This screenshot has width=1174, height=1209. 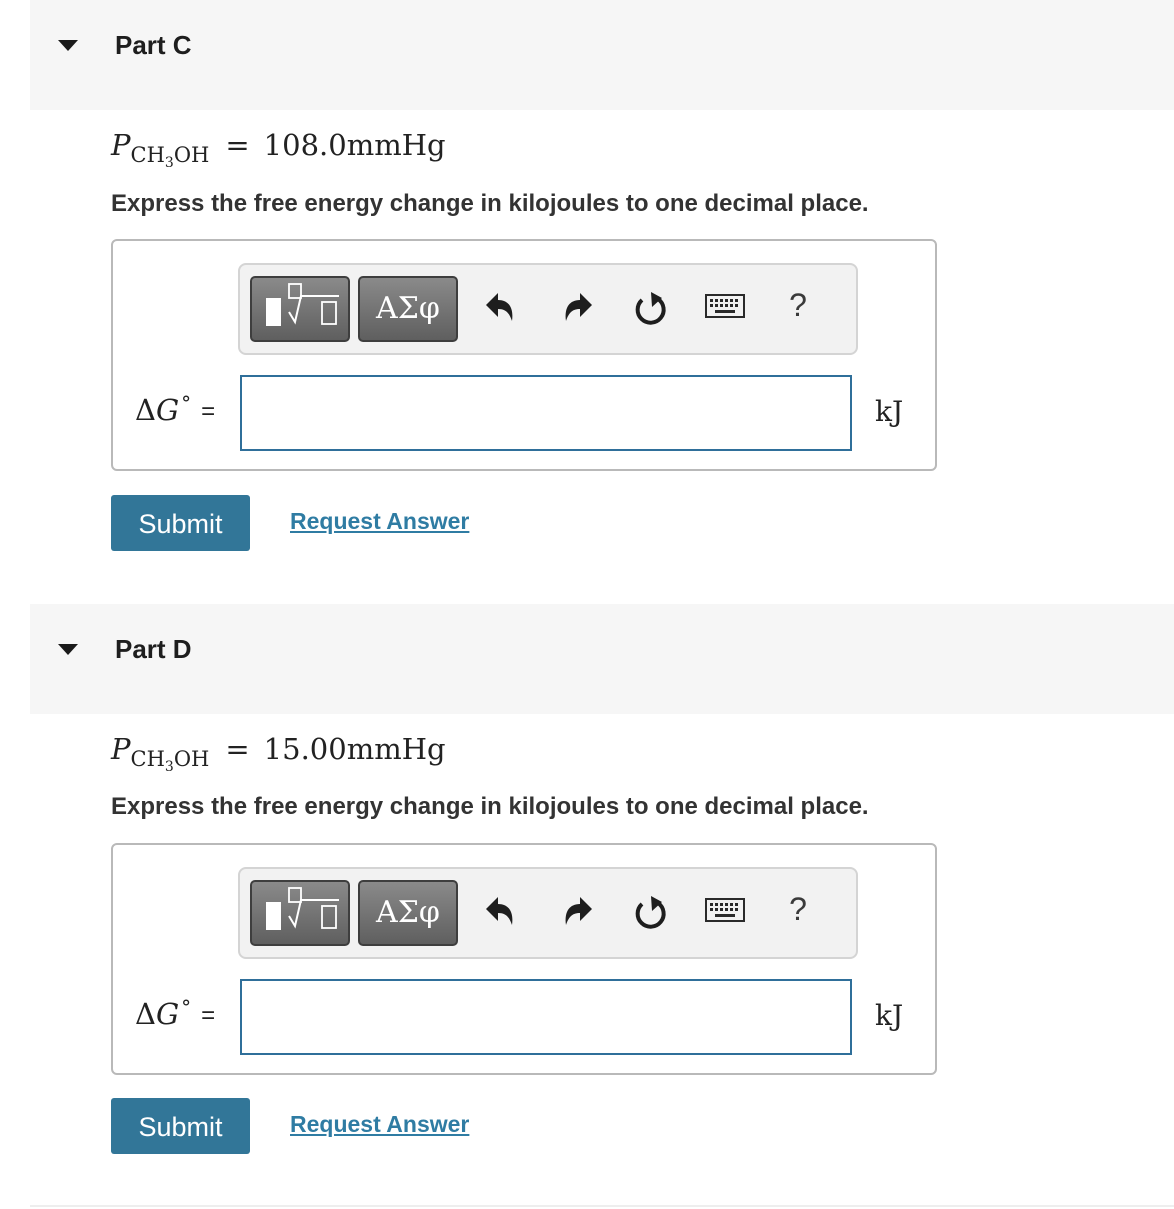 I want to click on part-d-header, so click(x=602, y=659).